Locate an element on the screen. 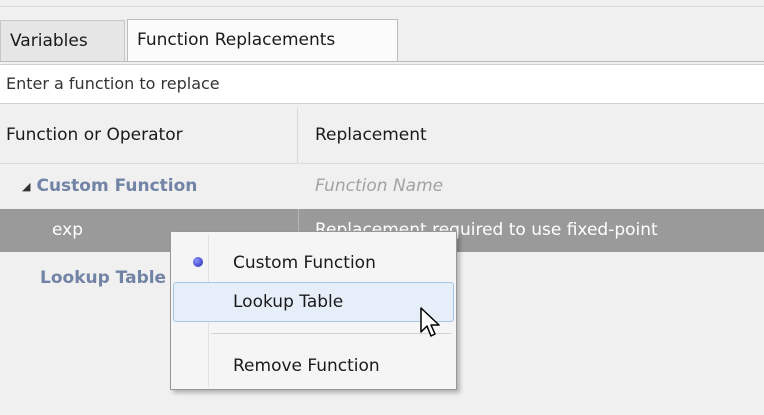 The height and width of the screenshot is (415, 764). triangle-down-icon: ◢ is located at coordinates (26, 187).